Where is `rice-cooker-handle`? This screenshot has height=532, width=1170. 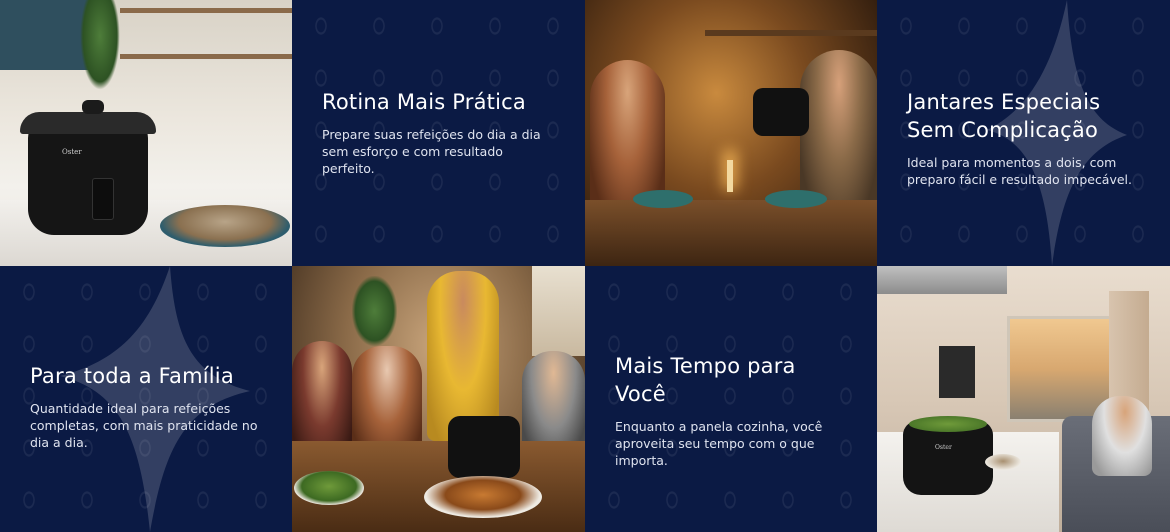 rice-cooker-handle is located at coordinates (93, 107).